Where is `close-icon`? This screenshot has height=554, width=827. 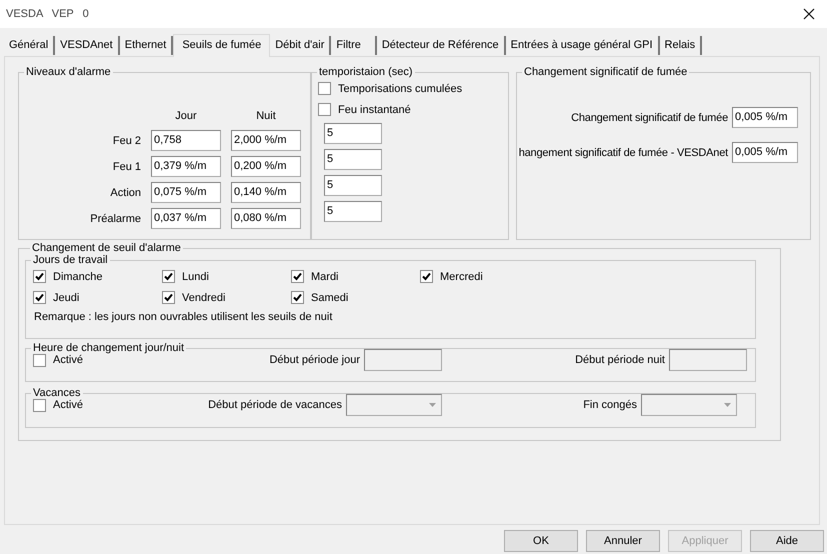
close-icon is located at coordinates (809, 14).